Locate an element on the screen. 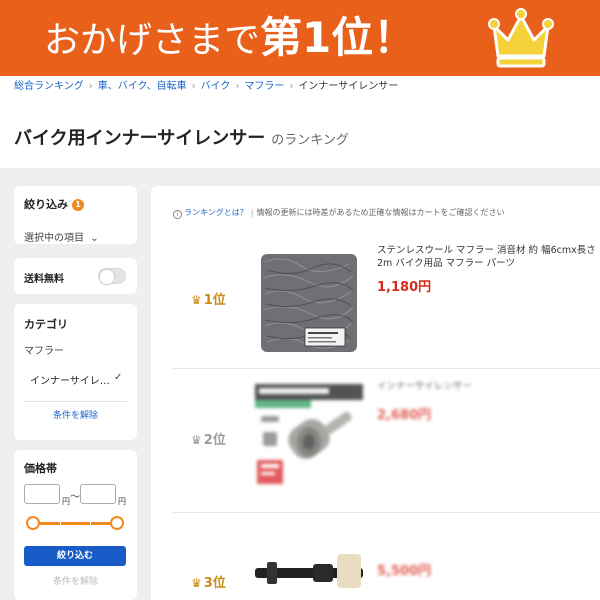 This screenshot has width=600, height=600. breadcrumb: 総合ランキング › 車、バイク、自転車 › バイク › マフラー › インナーサイレンサー is located at coordinates (206, 87).